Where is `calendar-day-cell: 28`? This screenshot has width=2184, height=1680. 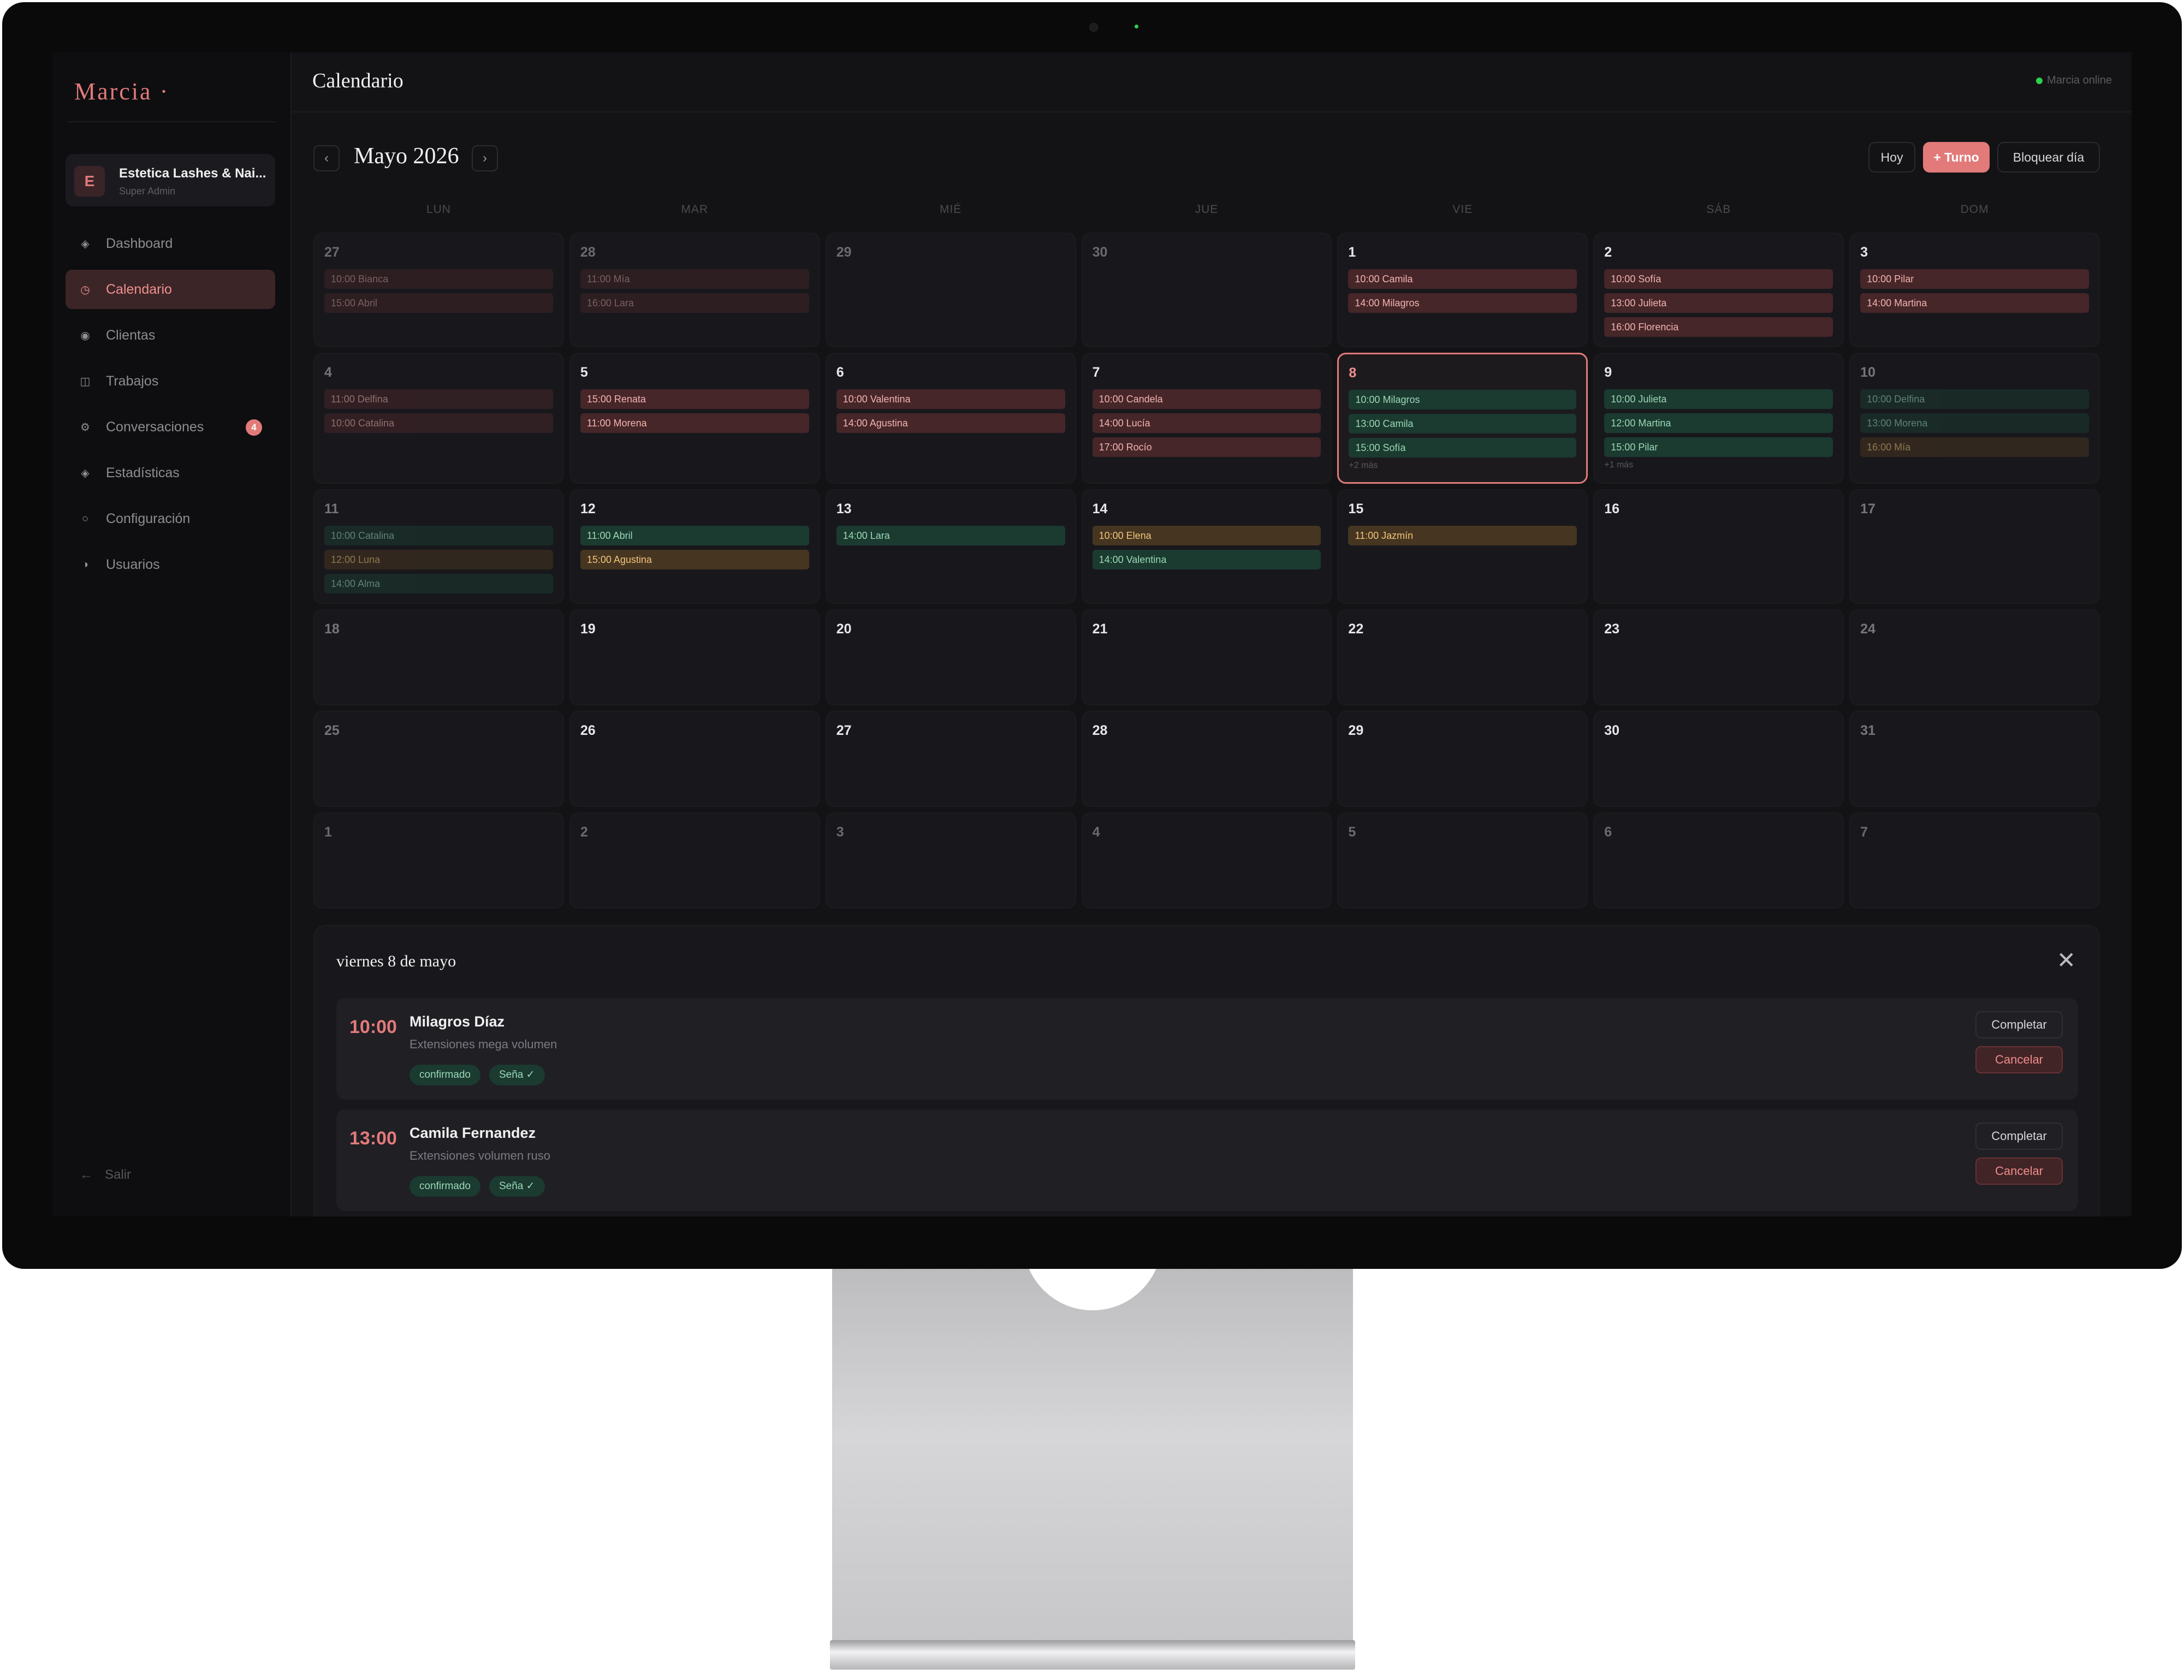 calendar-day-cell: 28 is located at coordinates (1206, 759).